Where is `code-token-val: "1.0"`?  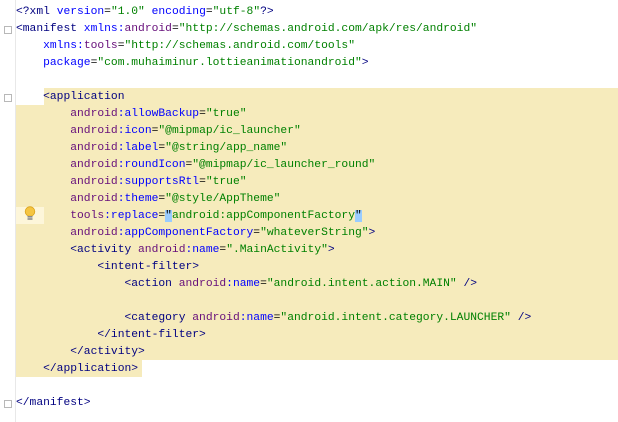 code-token-val: "1.0" is located at coordinates (127, 12).